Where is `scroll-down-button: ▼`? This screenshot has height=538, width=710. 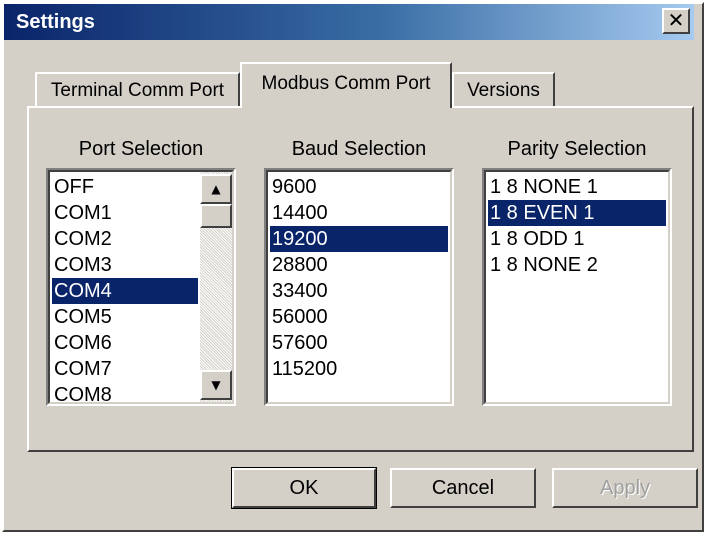 scroll-down-button: ▼ is located at coordinates (216, 385).